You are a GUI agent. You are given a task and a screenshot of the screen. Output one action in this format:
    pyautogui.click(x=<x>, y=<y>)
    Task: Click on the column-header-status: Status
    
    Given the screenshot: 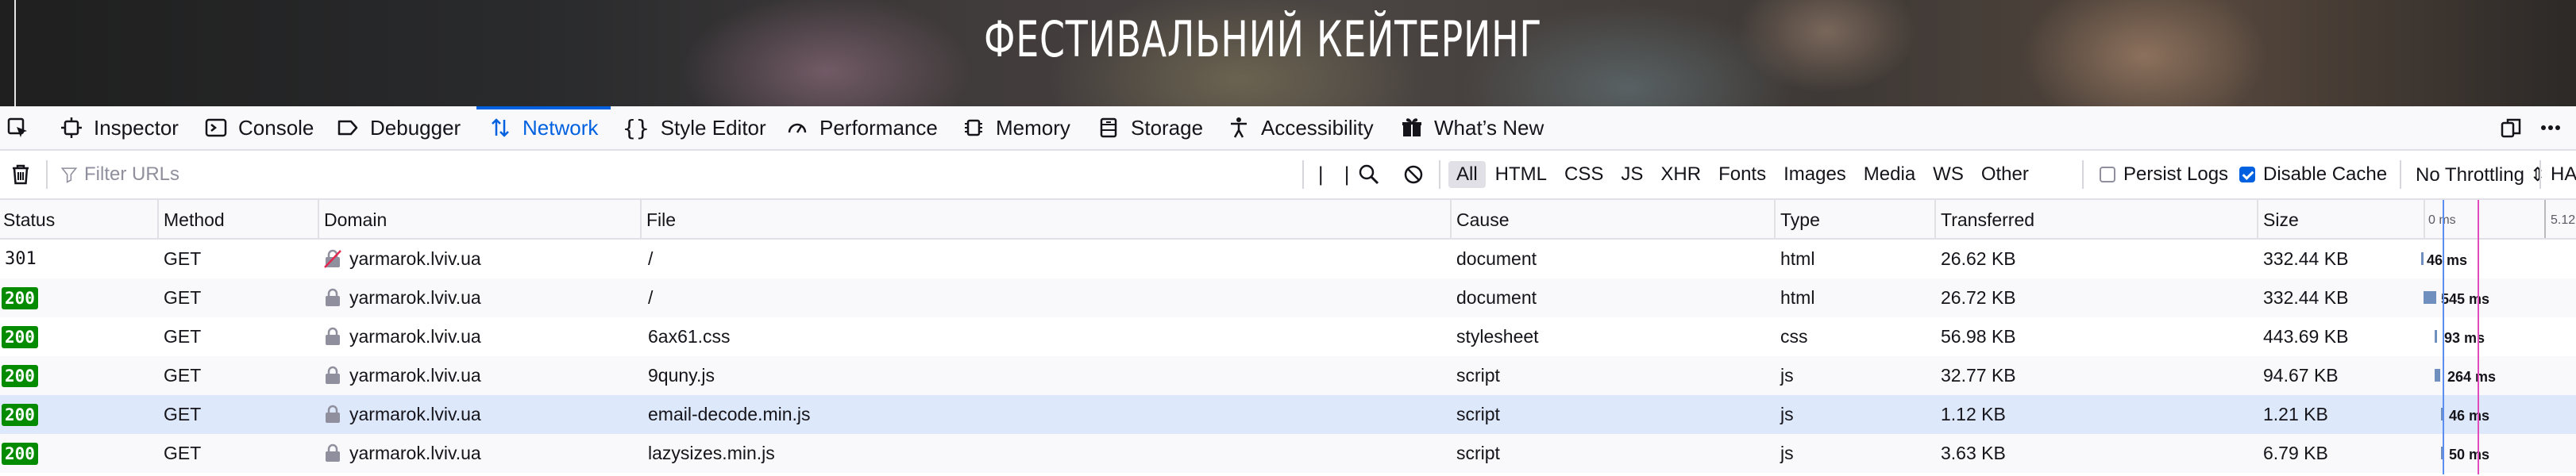 What is the action you would take?
    pyautogui.click(x=78, y=219)
    